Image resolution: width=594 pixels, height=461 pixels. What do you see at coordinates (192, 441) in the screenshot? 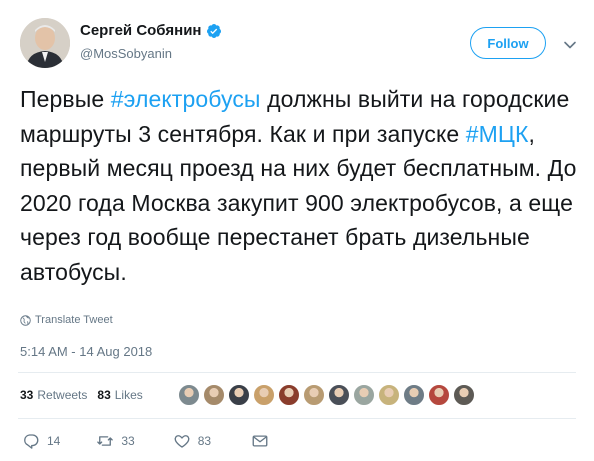
I see `like-button: 83` at bounding box center [192, 441].